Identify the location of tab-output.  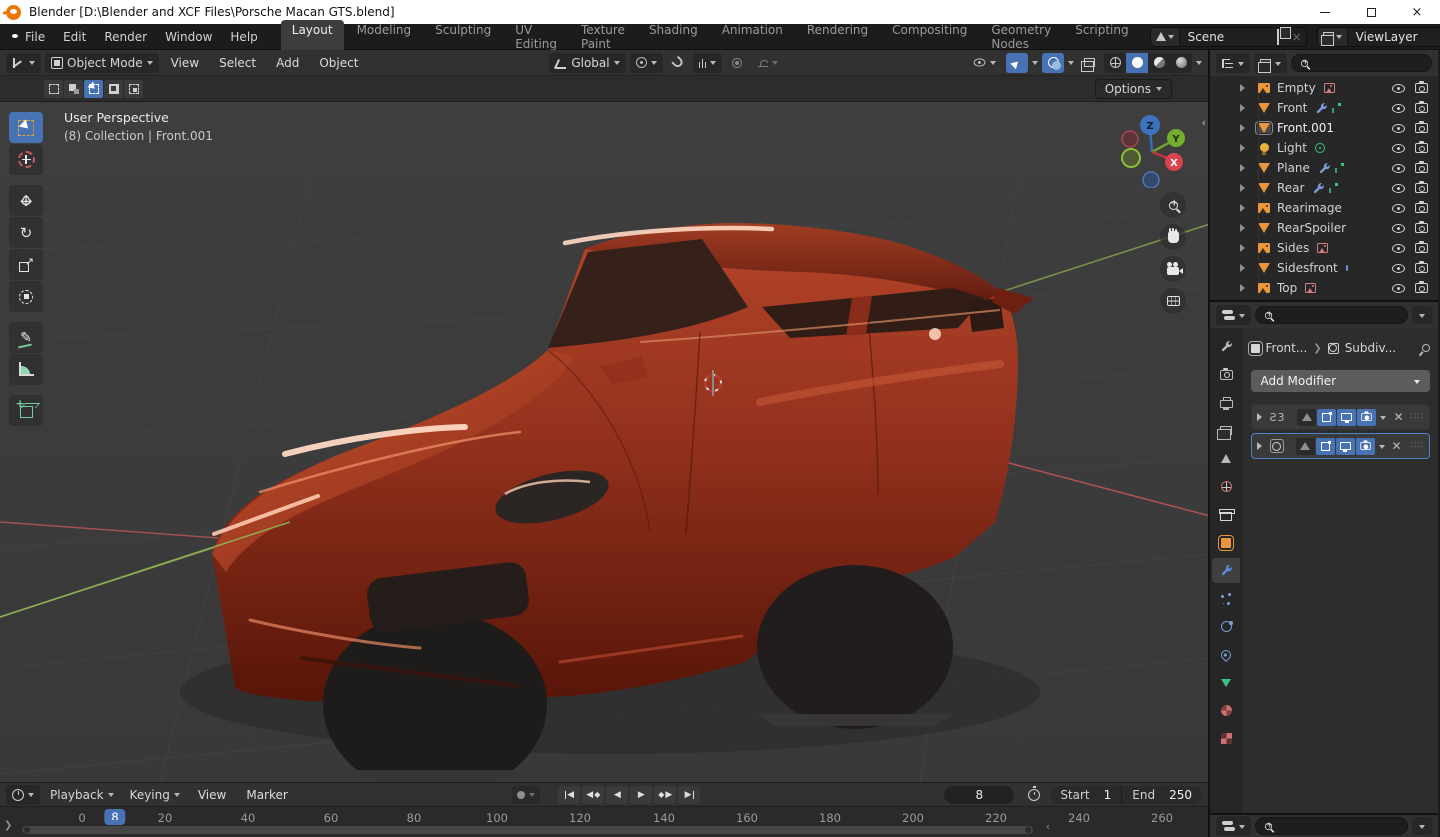
(1226, 402).